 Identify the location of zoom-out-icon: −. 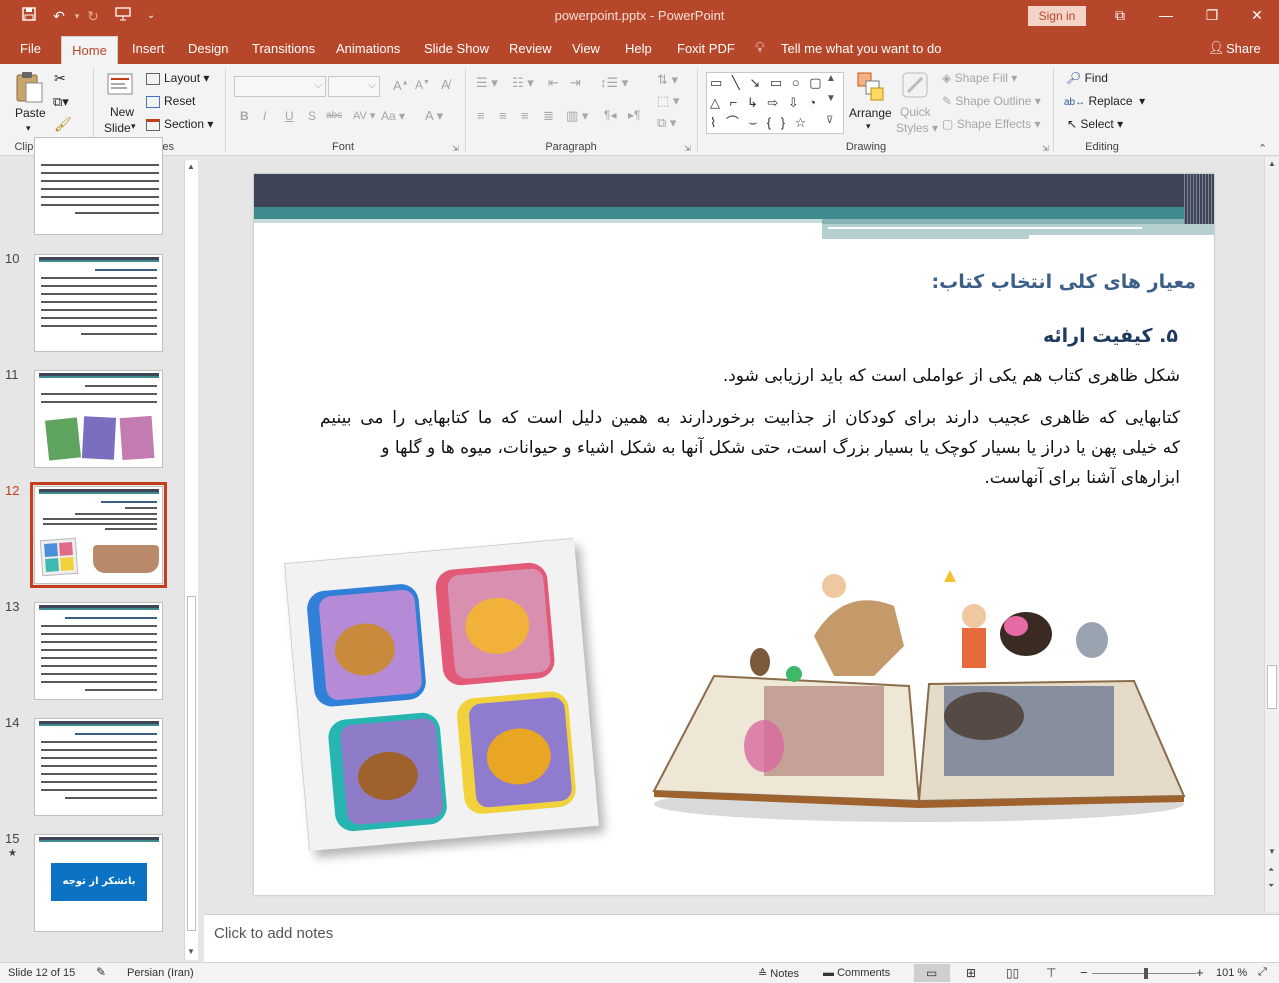
(1084, 972).